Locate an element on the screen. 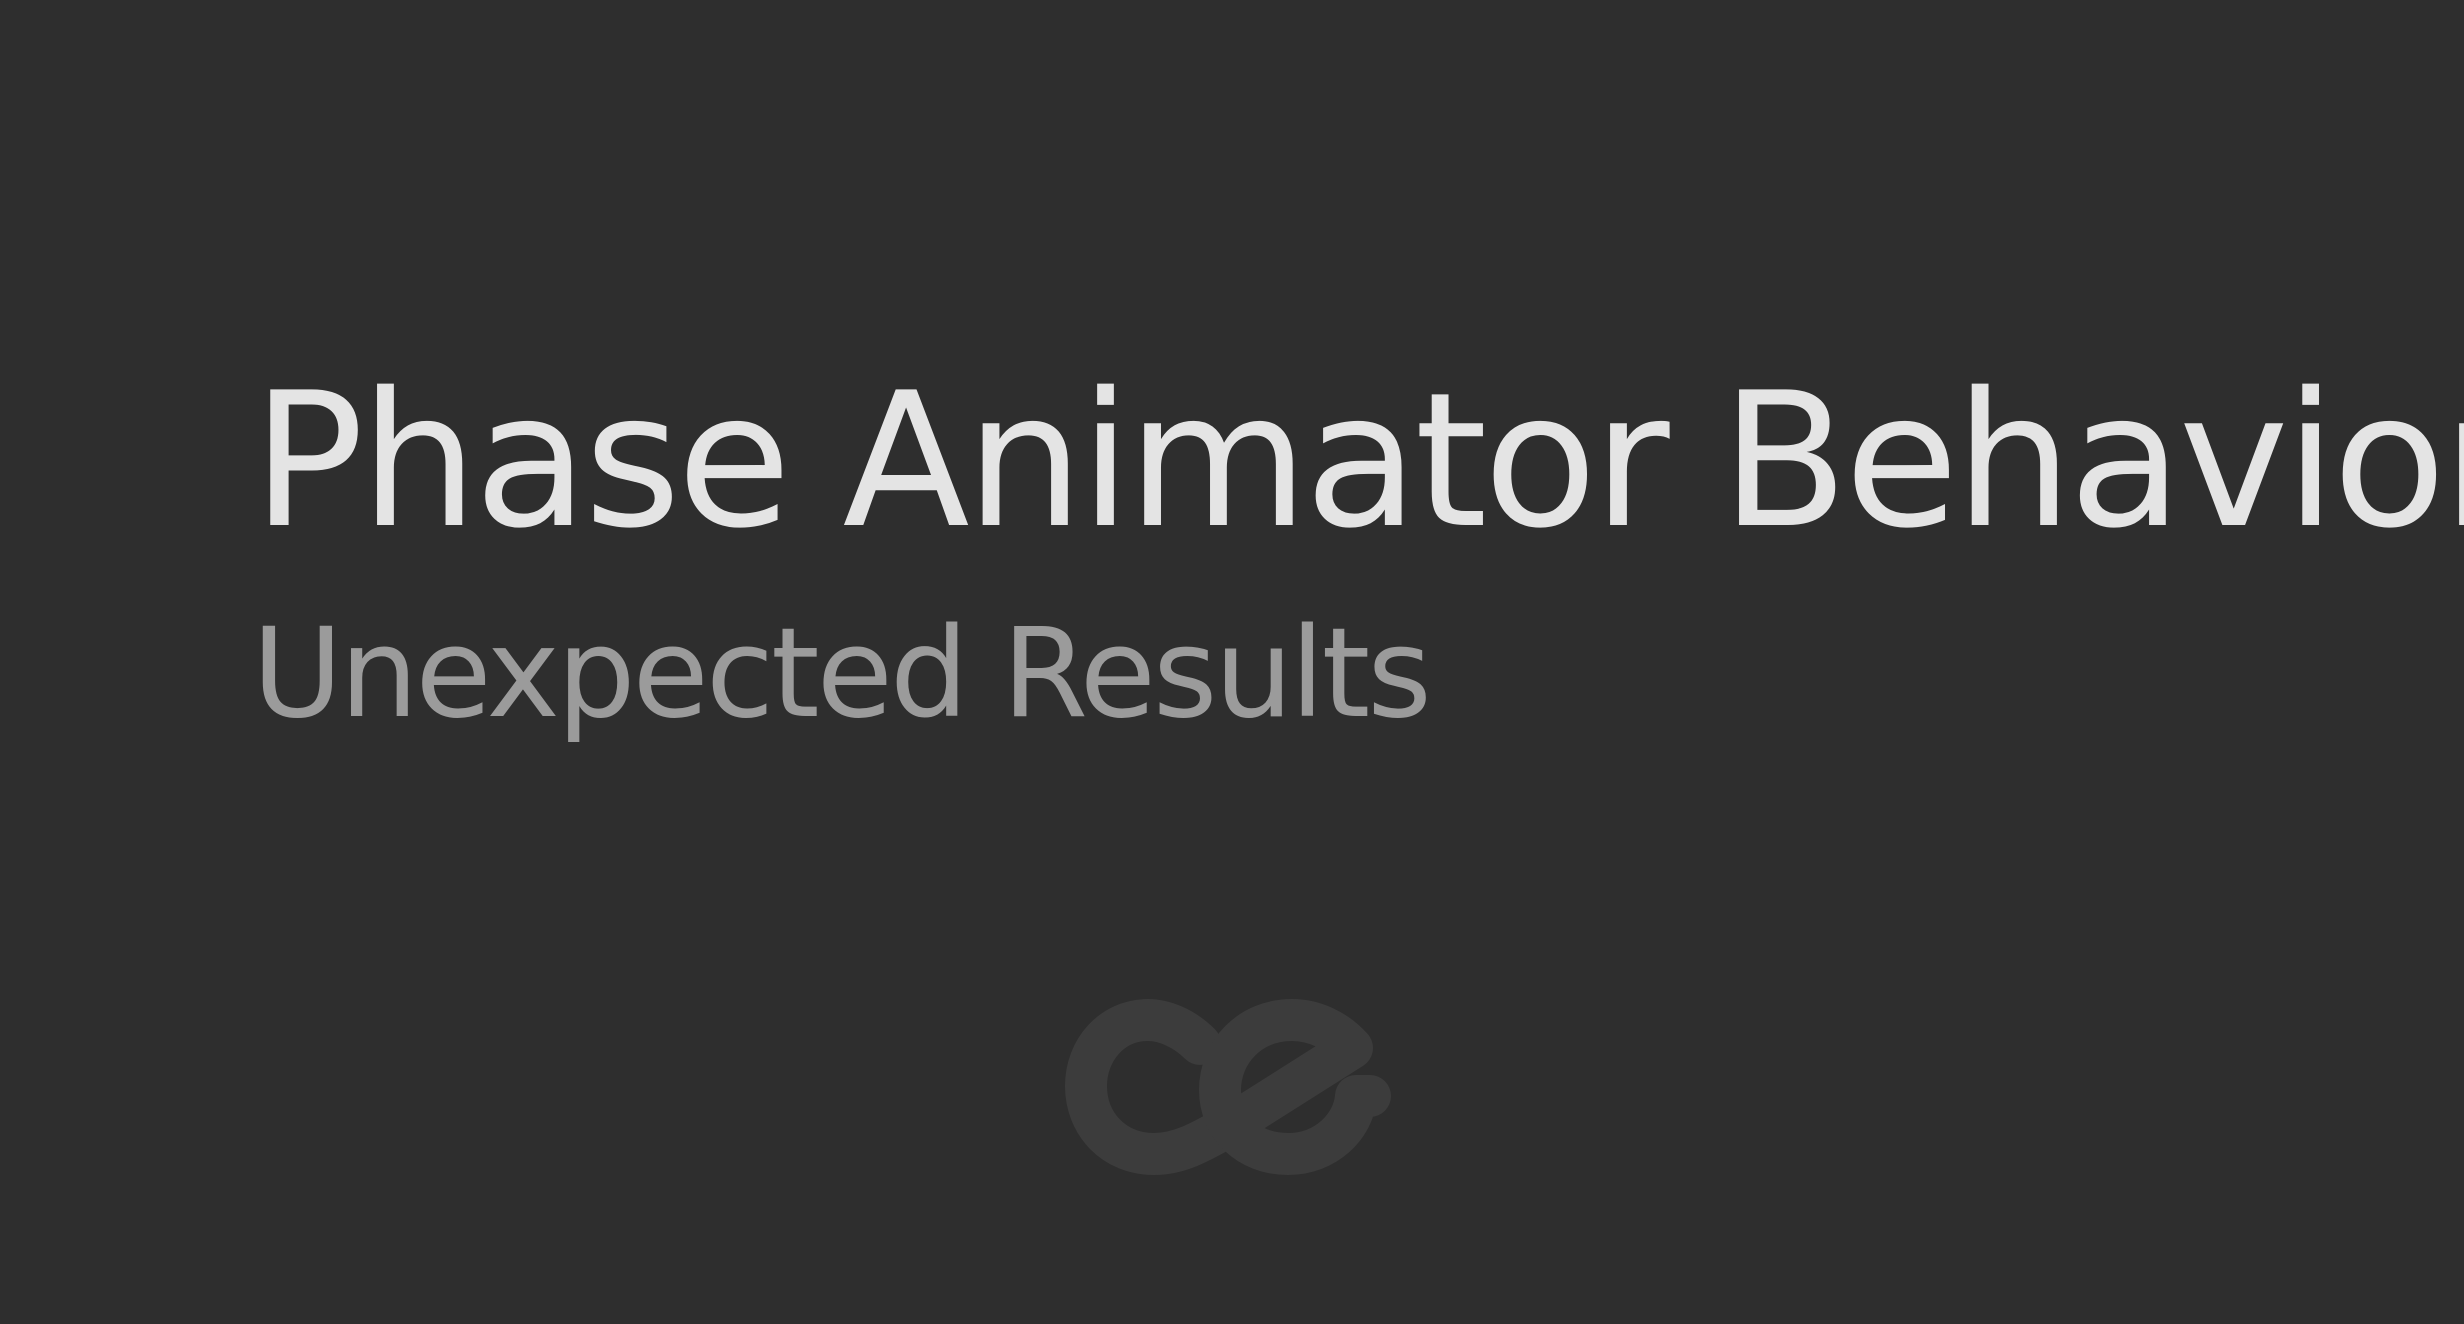  ce-logo-icon is located at coordinates (1228, 1087).